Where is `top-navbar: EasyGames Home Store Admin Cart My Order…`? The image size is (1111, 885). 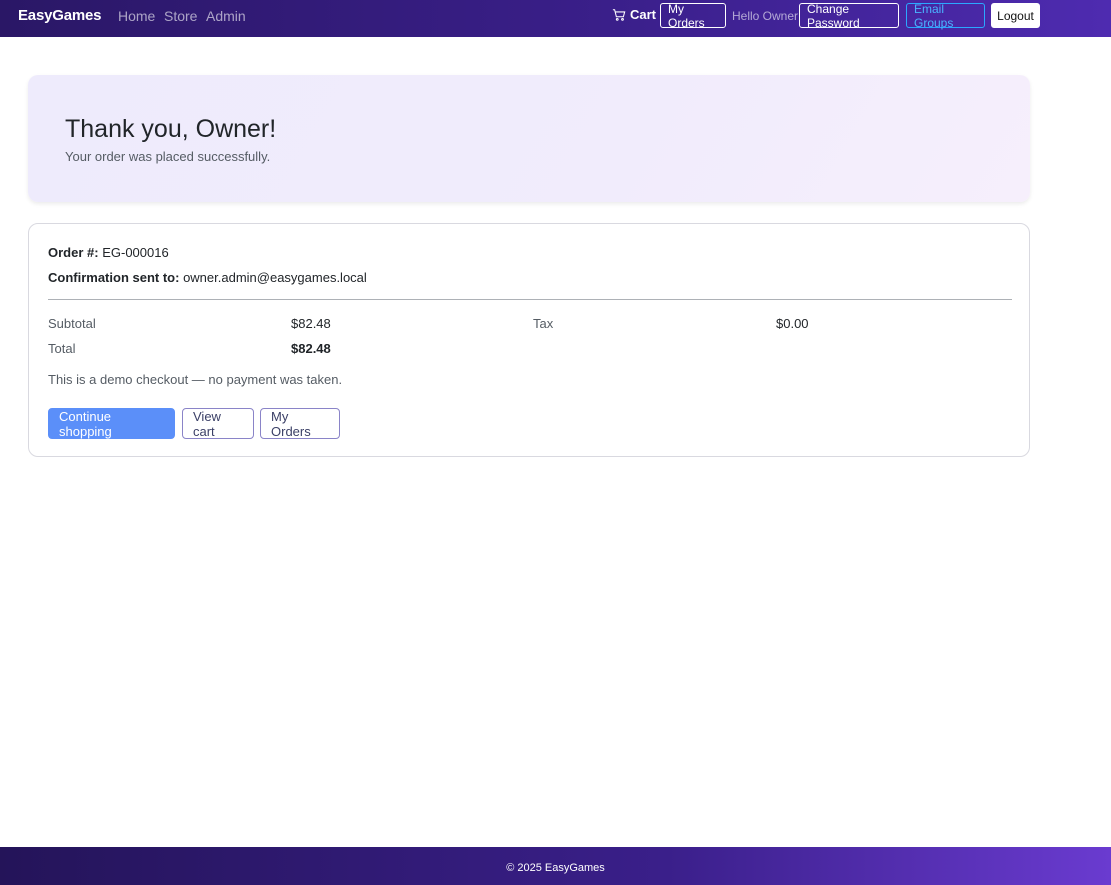 top-navbar: EasyGames Home Store Admin Cart My Order… is located at coordinates (555, 18).